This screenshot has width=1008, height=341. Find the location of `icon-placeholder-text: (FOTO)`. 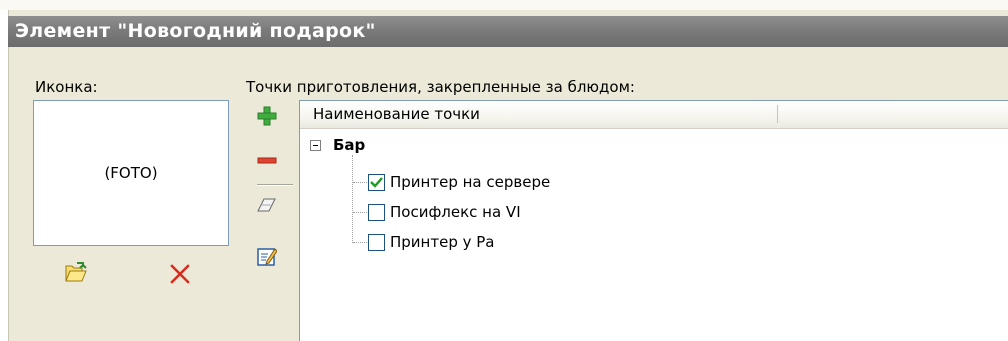

icon-placeholder-text: (FOTO) is located at coordinates (131, 173).